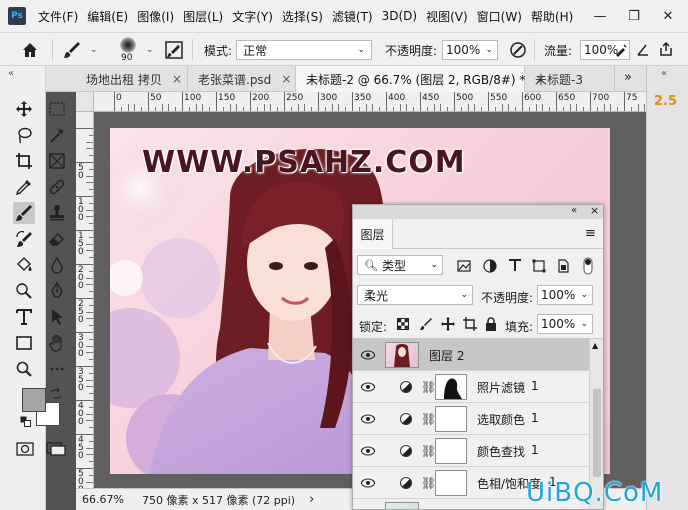 The image size is (688, 510). I want to click on menu-window: 窗口(W), so click(499, 16).